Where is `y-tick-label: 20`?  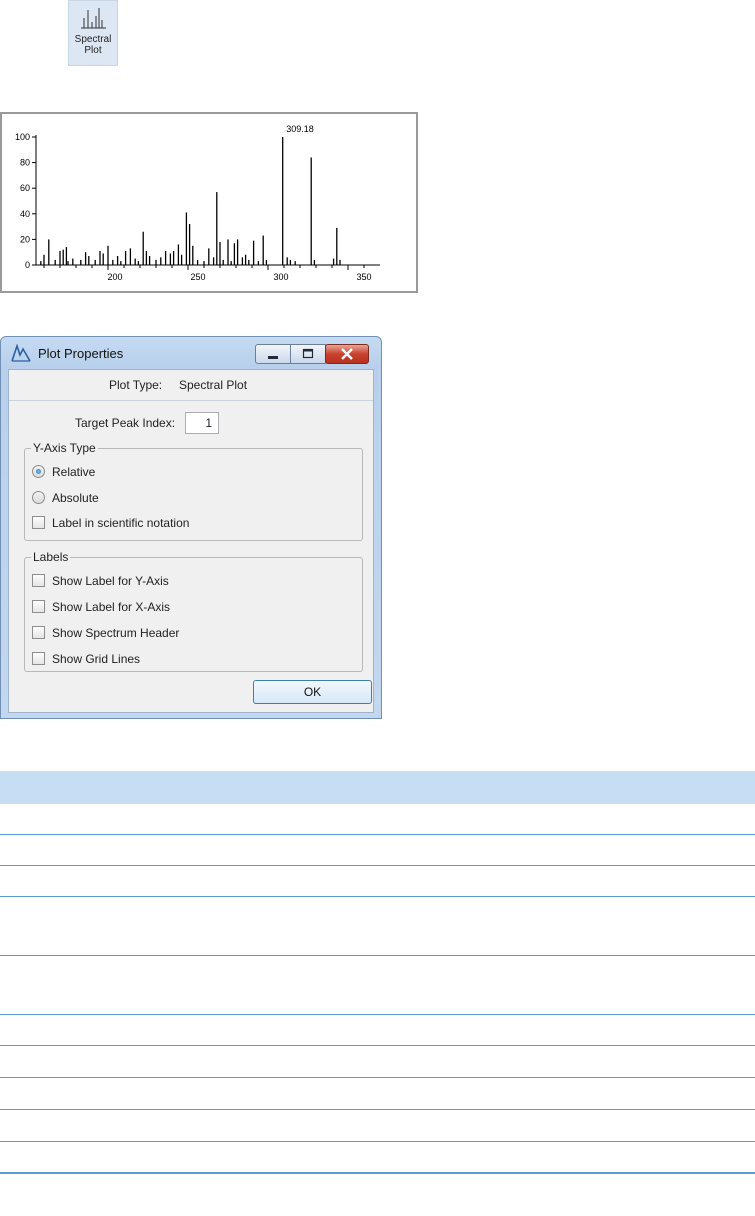
y-tick-label: 20 is located at coordinates (25, 239).